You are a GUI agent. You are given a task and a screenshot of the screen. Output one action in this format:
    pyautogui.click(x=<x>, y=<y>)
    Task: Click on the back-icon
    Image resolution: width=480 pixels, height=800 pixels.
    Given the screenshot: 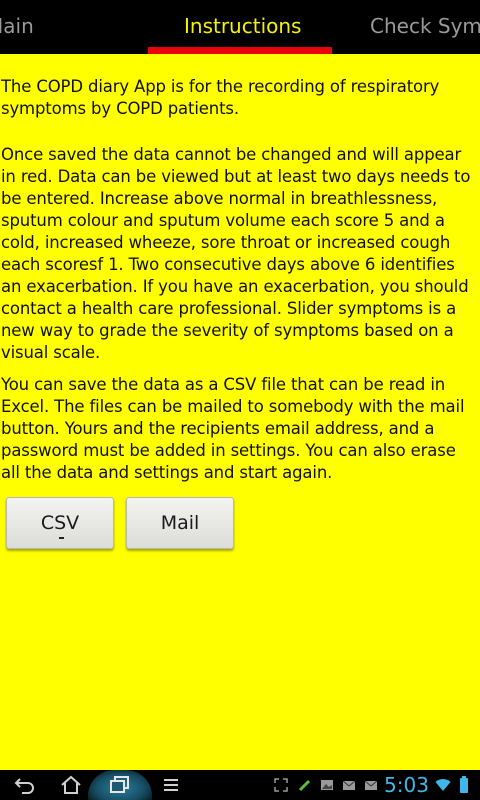 What is the action you would take?
    pyautogui.click(x=25, y=785)
    